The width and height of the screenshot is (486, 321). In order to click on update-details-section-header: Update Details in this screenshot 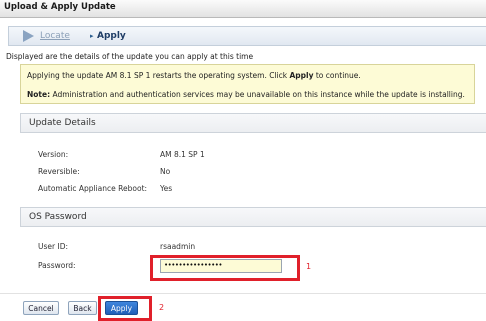, I will do `click(253, 123)`.